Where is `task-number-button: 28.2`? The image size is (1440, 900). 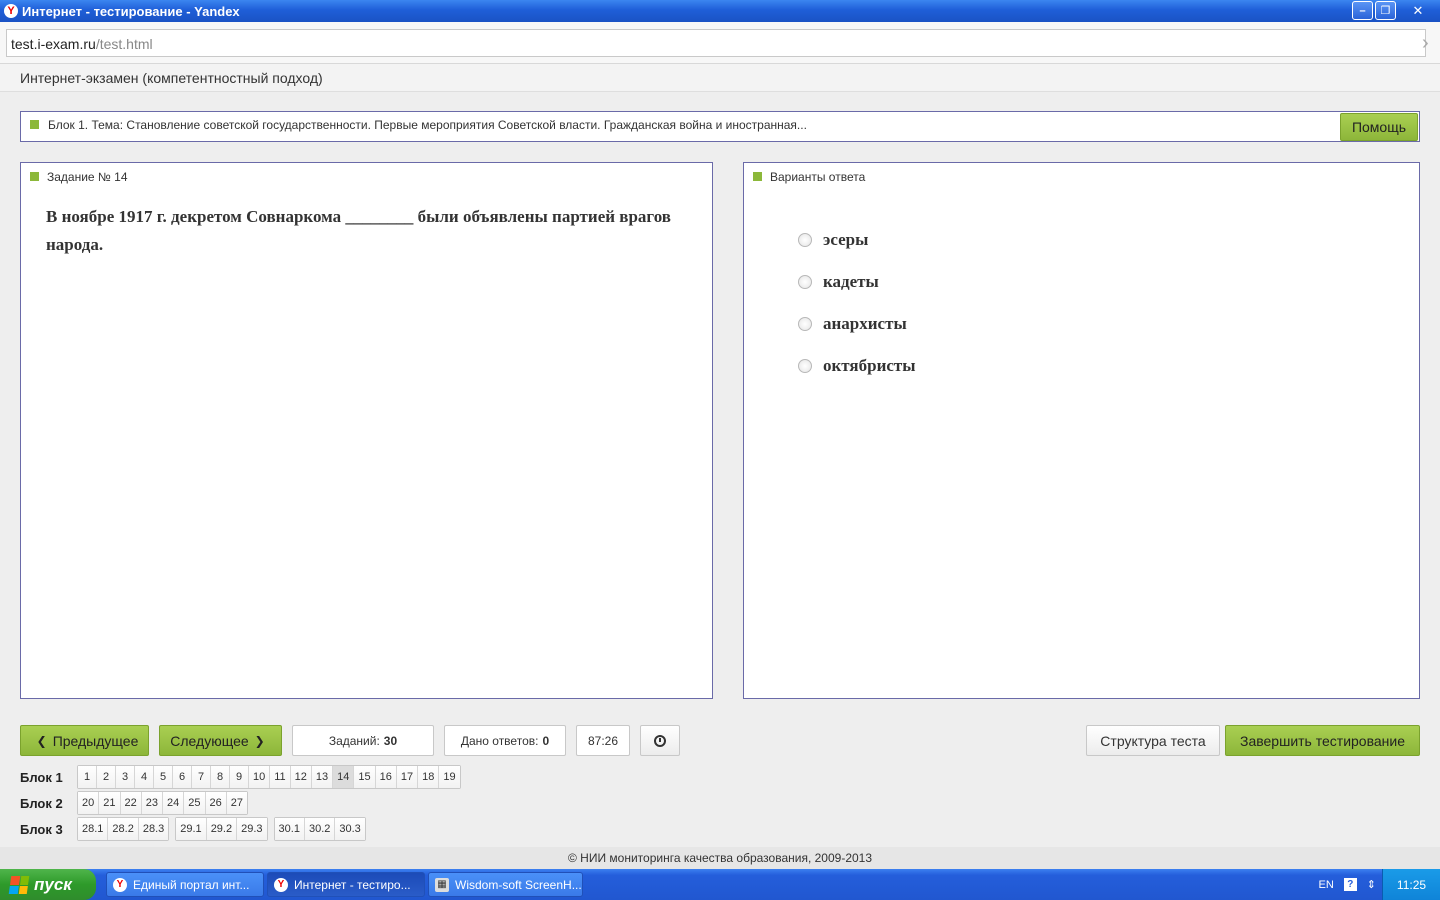 task-number-button: 28.2 is located at coordinates (123, 829).